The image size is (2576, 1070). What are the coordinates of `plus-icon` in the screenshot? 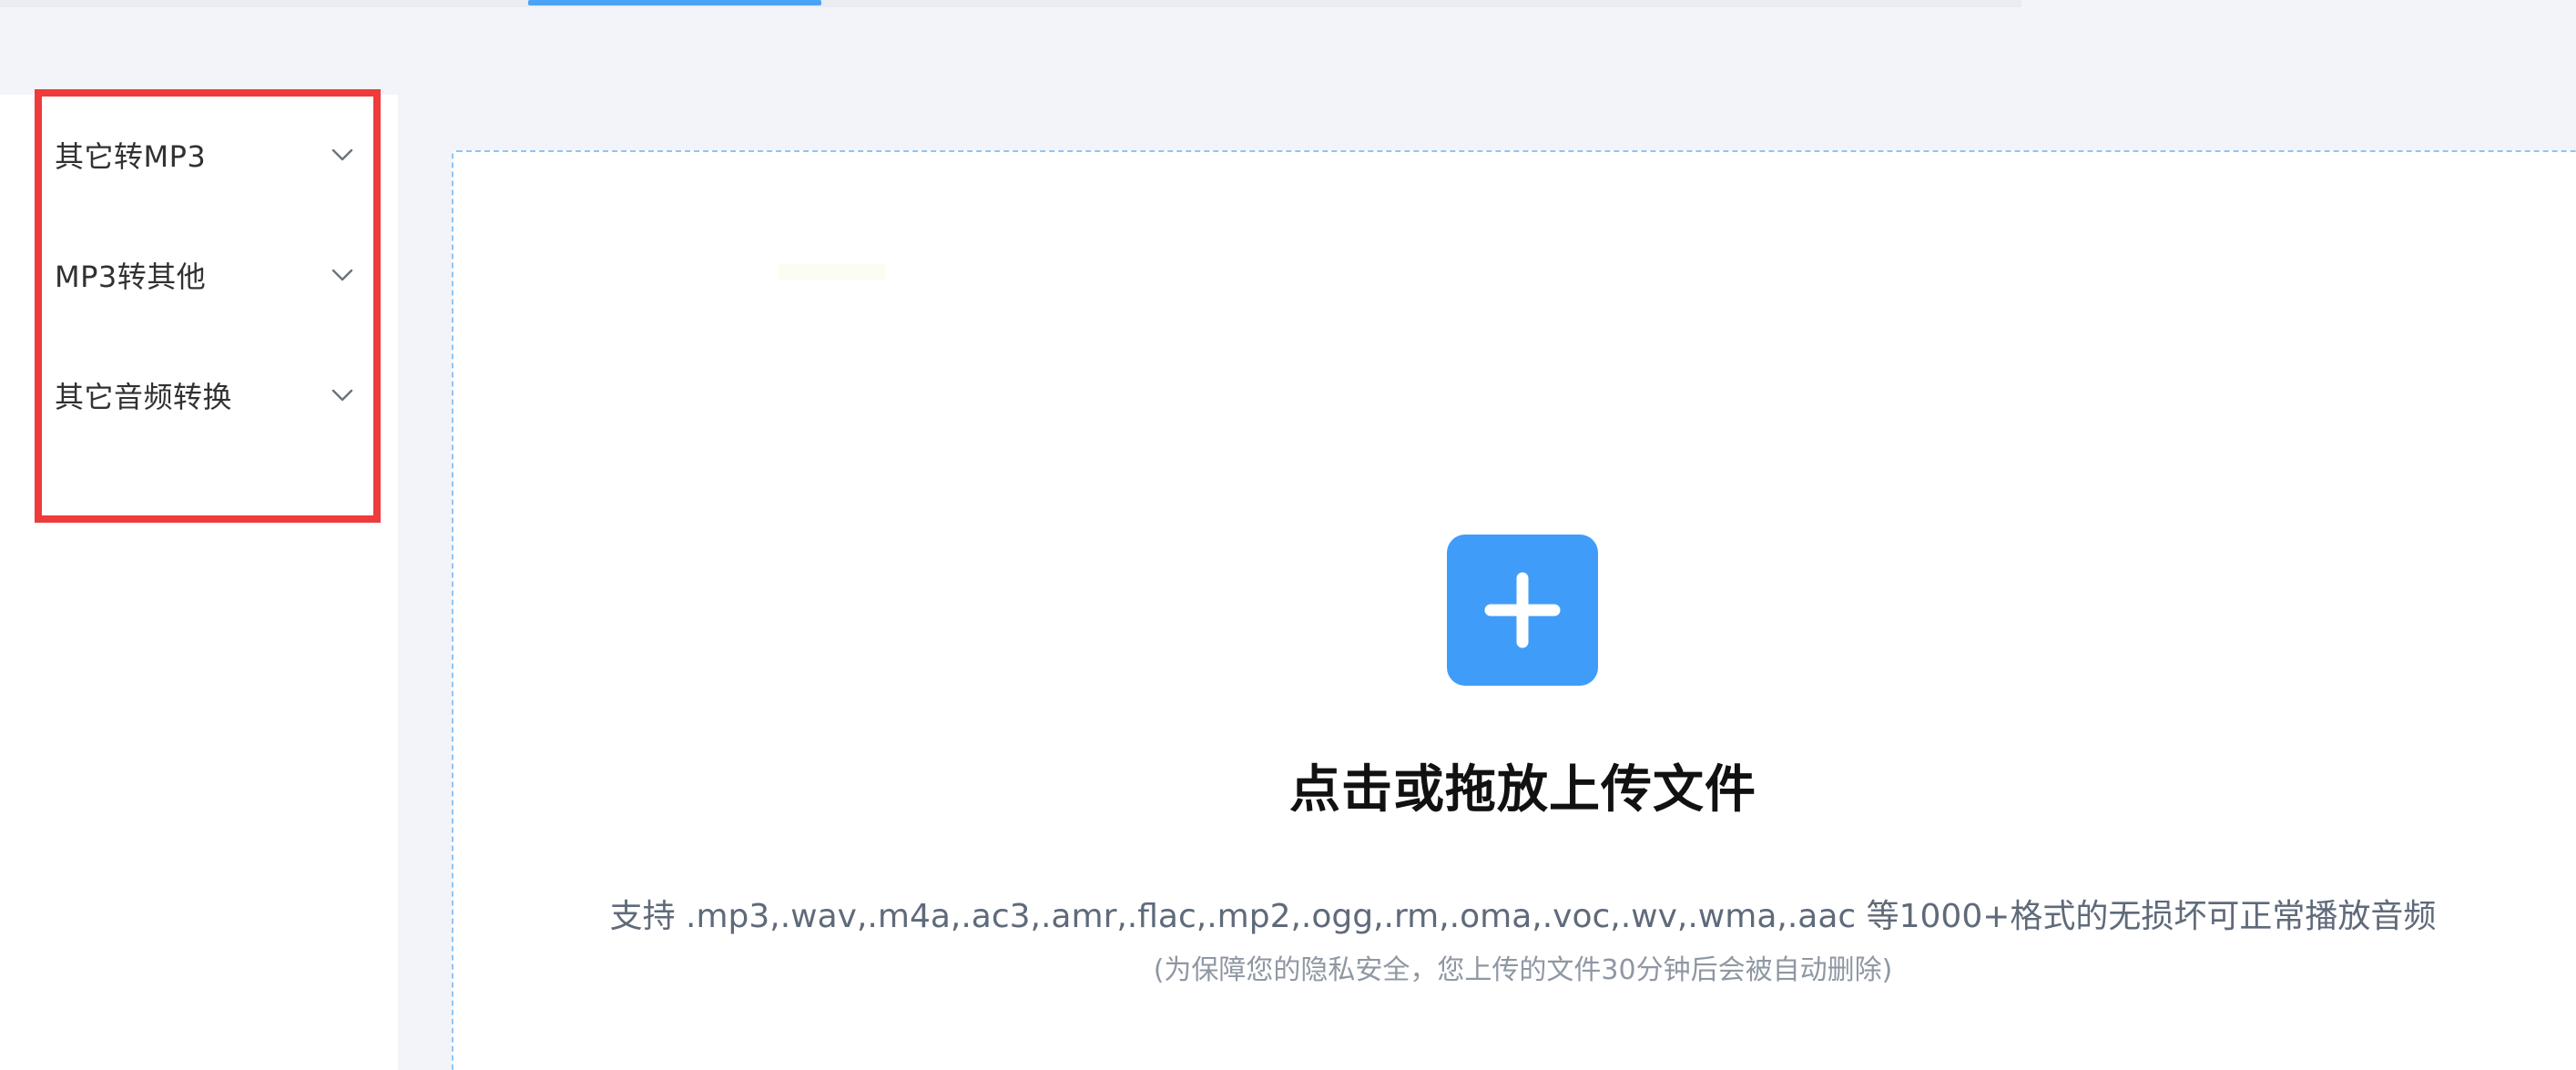 It's located at (1523, 610).